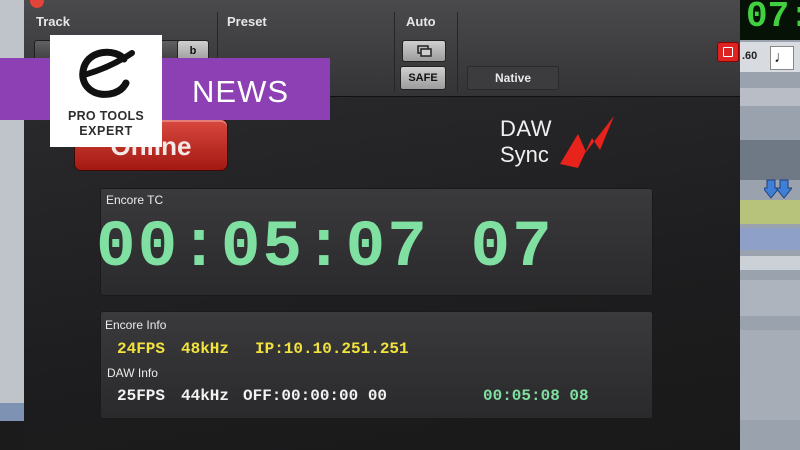 The width and height of the screenshot is (800, 450). Describe the element at coordinates (132, 373) in the screenshot. I see `daw-info-label: DAW Info` at that location.